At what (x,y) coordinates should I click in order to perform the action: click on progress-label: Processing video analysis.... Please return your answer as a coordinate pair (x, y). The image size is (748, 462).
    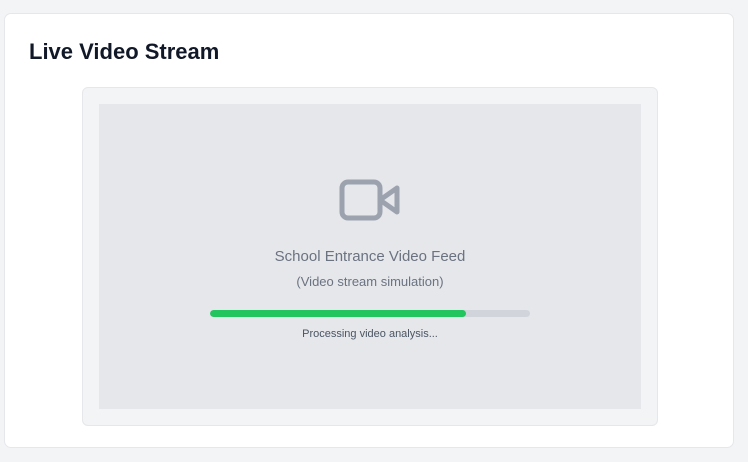
    Looking at the image, I should click on (370, 334).